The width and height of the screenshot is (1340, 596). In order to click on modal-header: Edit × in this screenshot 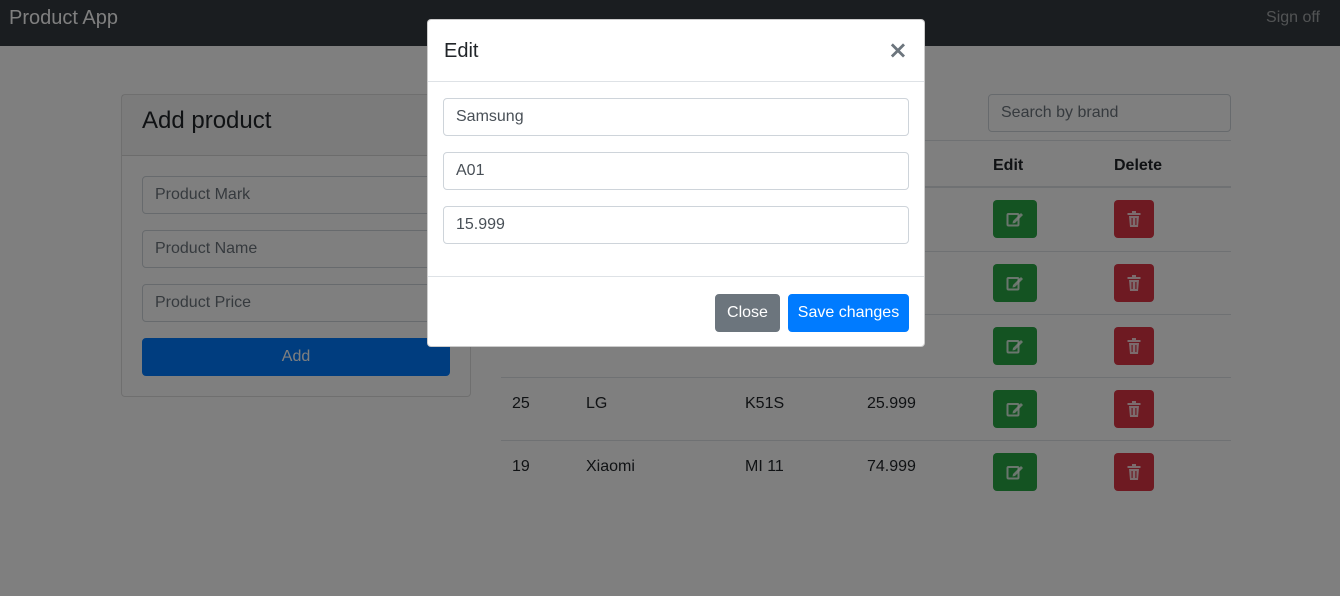, I will do `click(676, 51)`.